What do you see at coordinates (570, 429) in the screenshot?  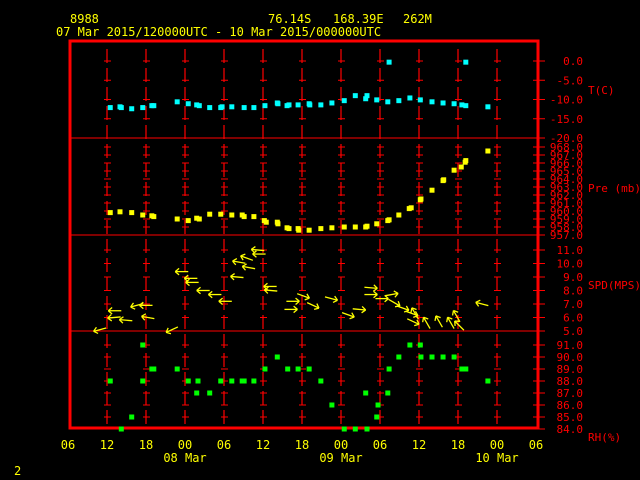 I see `y-tick-label: 84.0` at bounding box center [570, 429].